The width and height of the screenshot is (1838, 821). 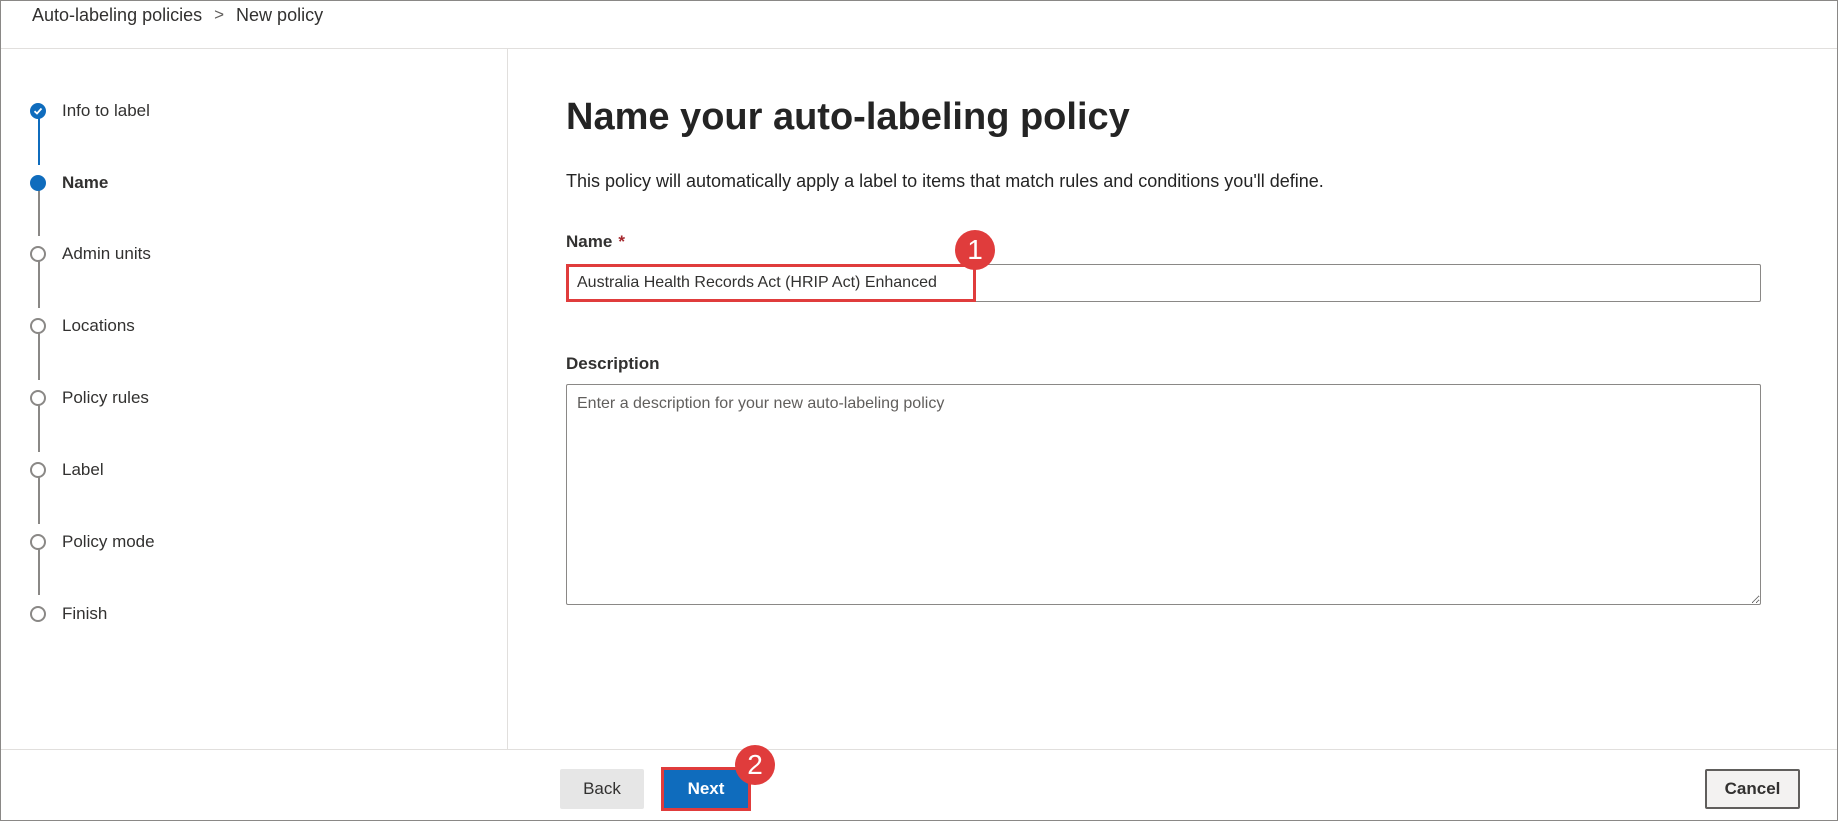 I want to click on step-policy-mode: Policy mode, so click(x=151, y=542).